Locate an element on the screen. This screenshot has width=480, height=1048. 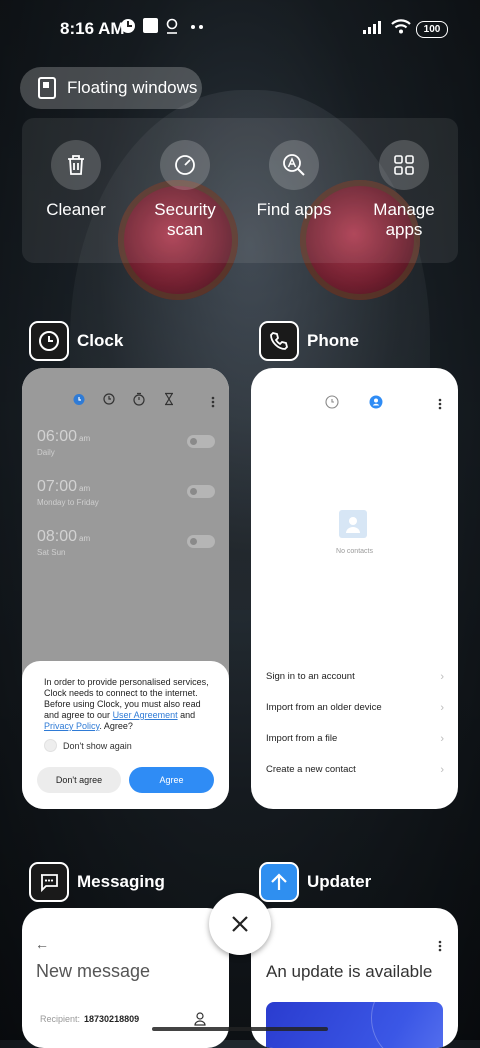
alarm-time: 07:00 is located at coordinates (57, 486).